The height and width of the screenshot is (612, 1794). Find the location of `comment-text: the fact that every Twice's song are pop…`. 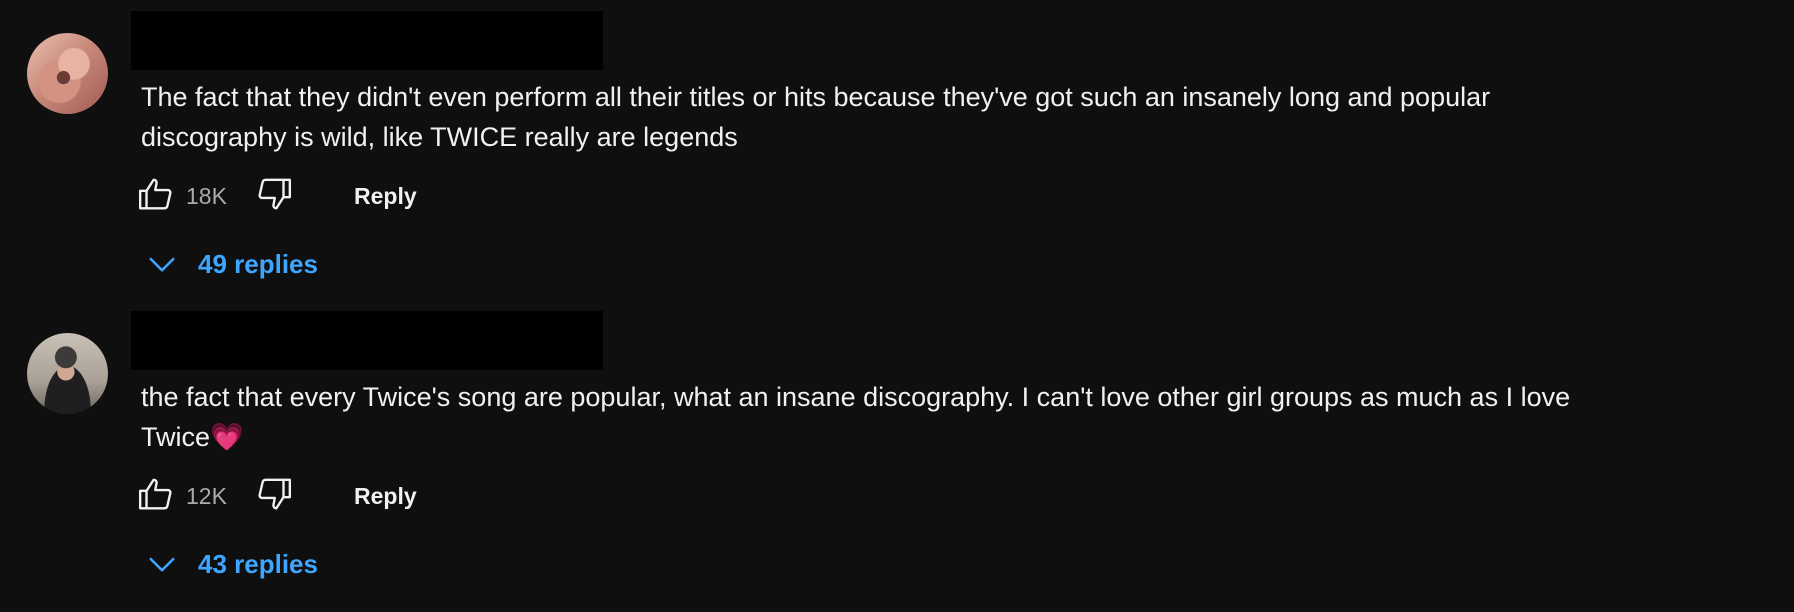

comment-text: the fact that every Twice's song are pop… is located at coordinates (891, 417).